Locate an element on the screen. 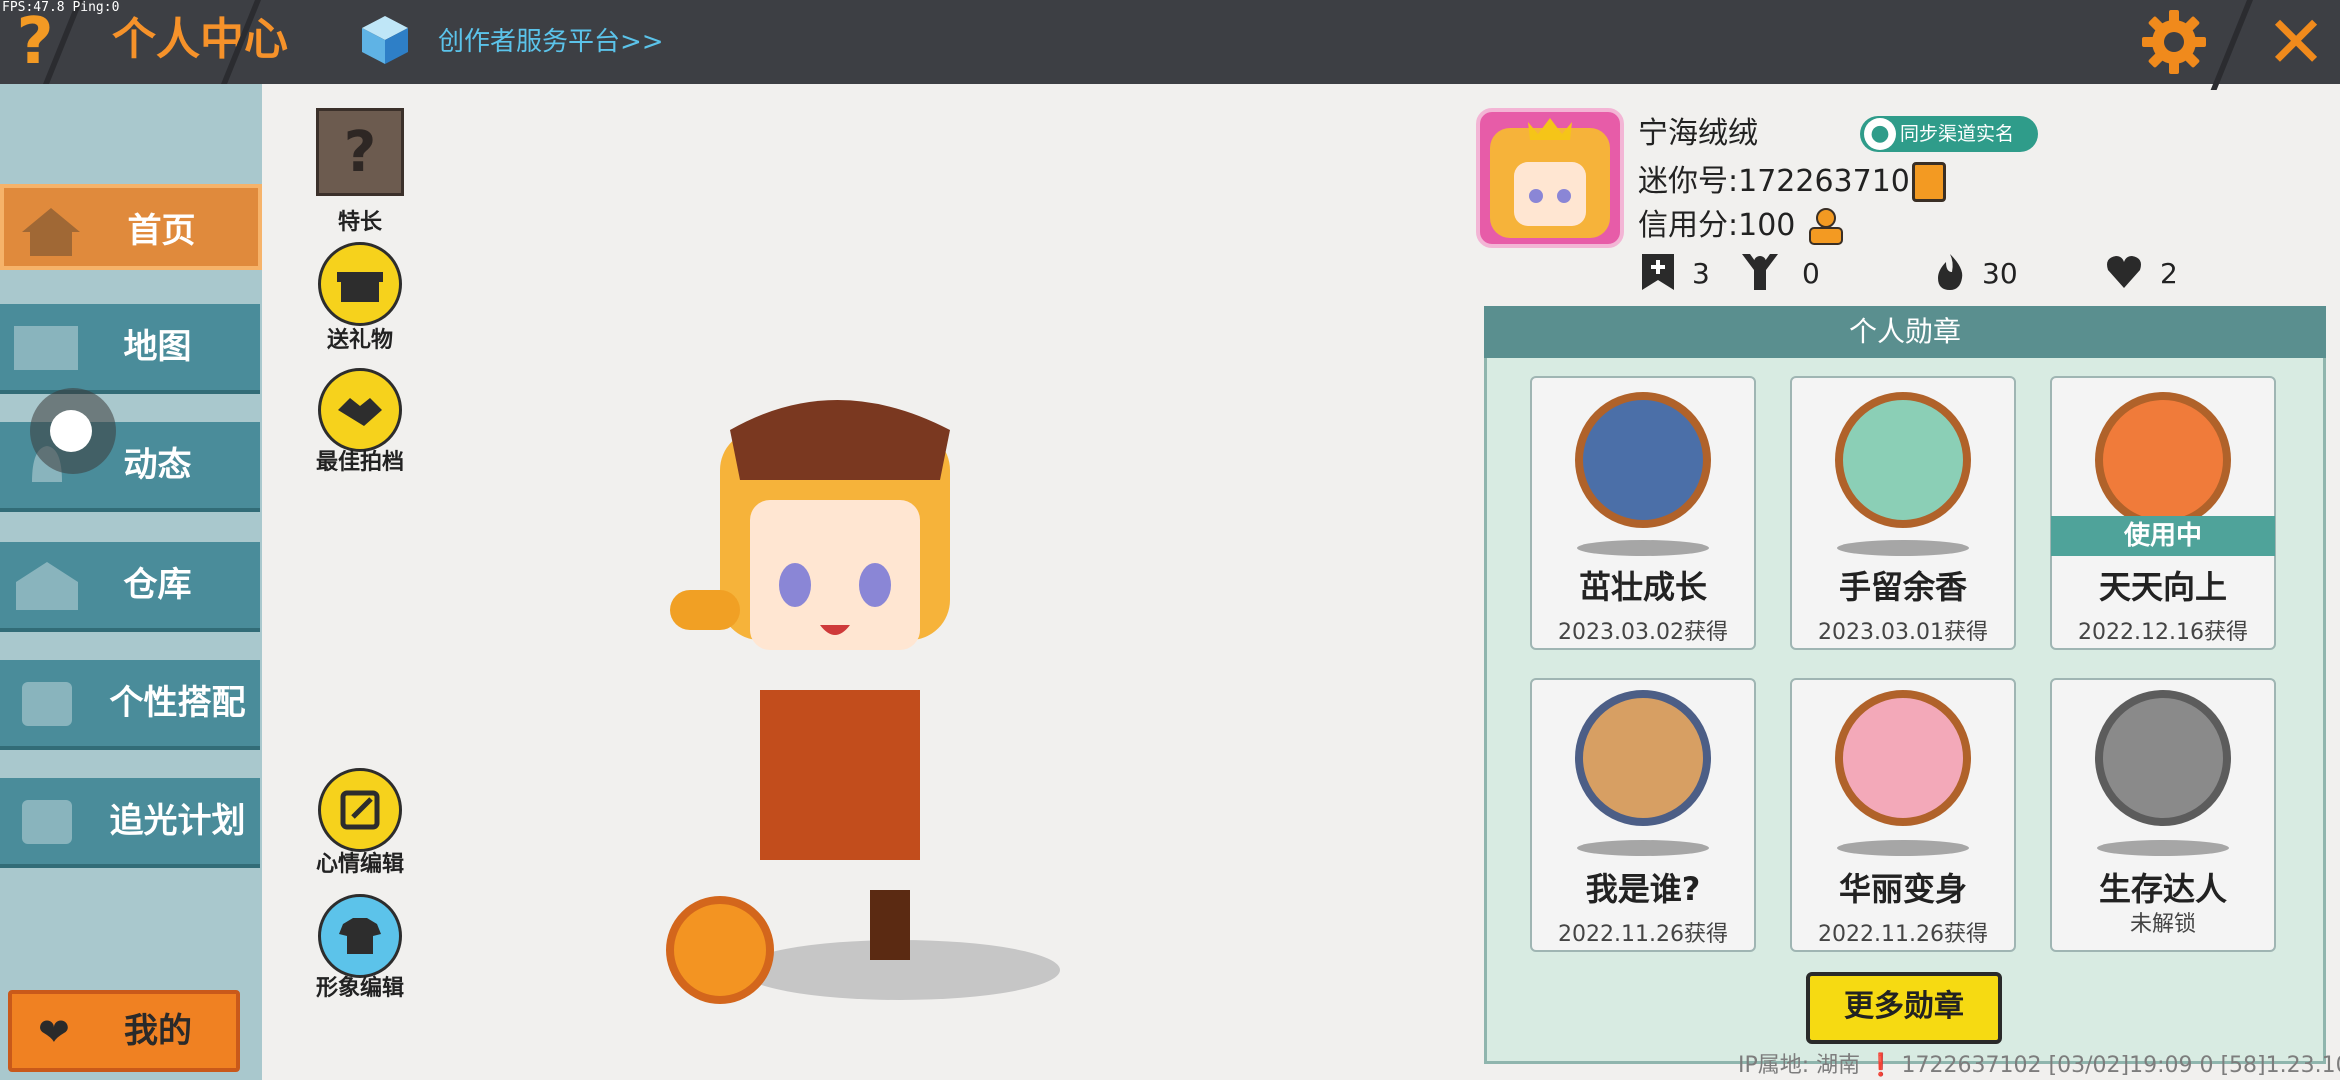  sidebar-item-warehouse: 仓库 is located at coordinates (130, 587).